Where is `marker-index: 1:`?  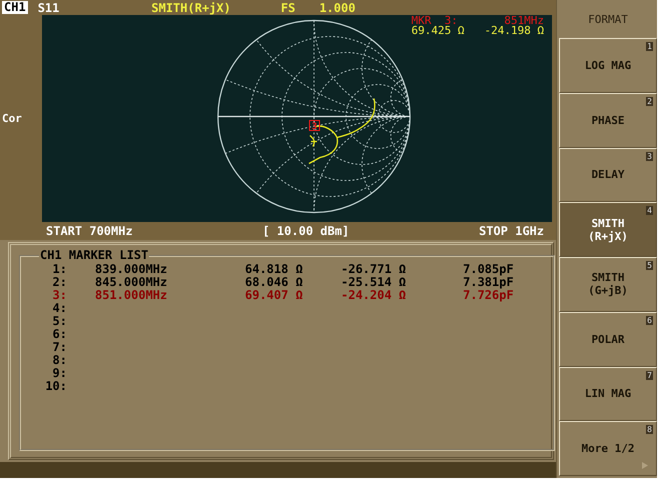
marker-index: 1: is located at coordinates (59, 269).